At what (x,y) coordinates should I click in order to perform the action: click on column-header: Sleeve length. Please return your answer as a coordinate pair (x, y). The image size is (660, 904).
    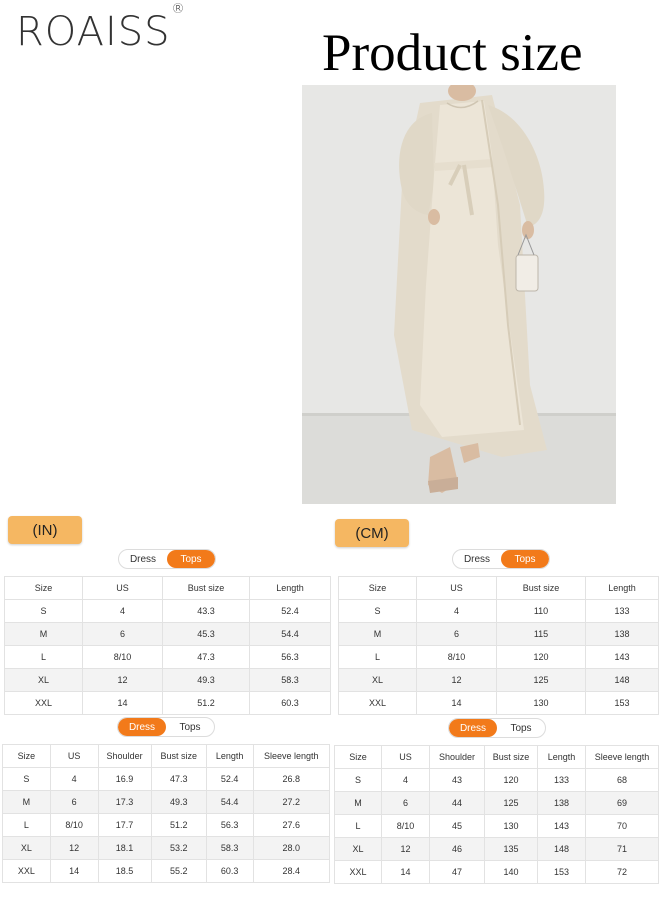
    Looking at the image, I should click on (291, 756).